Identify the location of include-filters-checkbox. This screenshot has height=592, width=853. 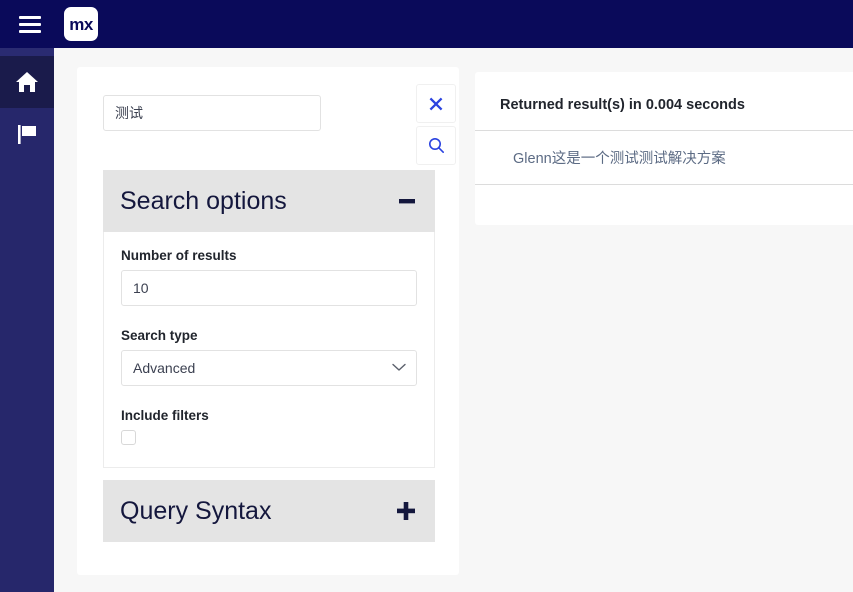
(128, 437).